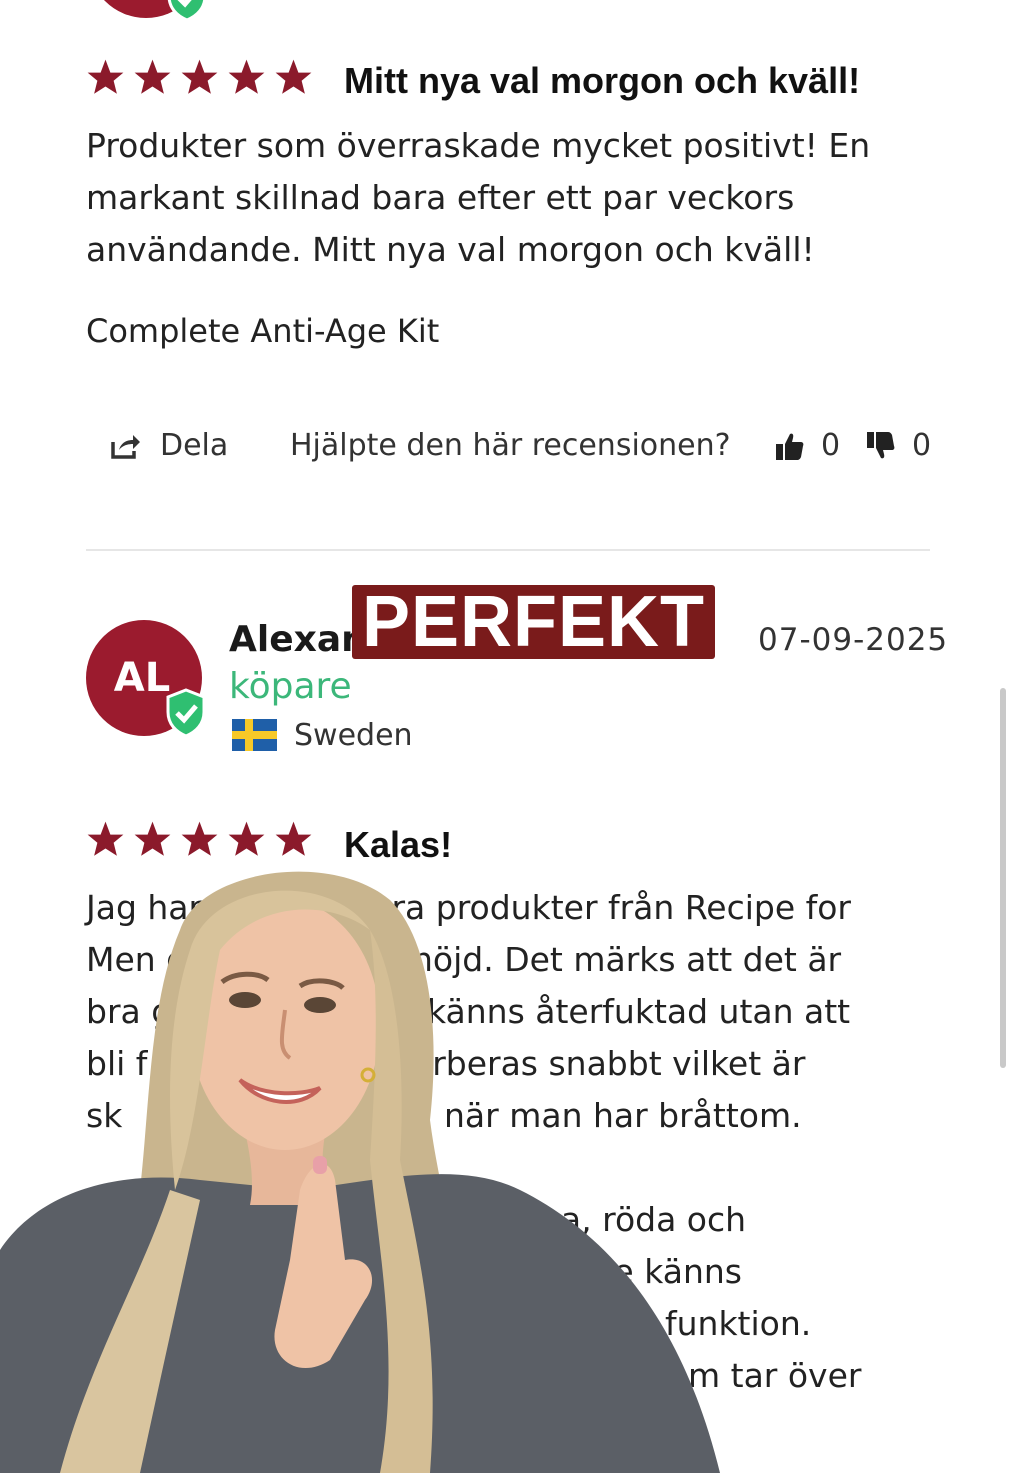  I want to click on reviewer-country: Sweden, so click(353, 735).